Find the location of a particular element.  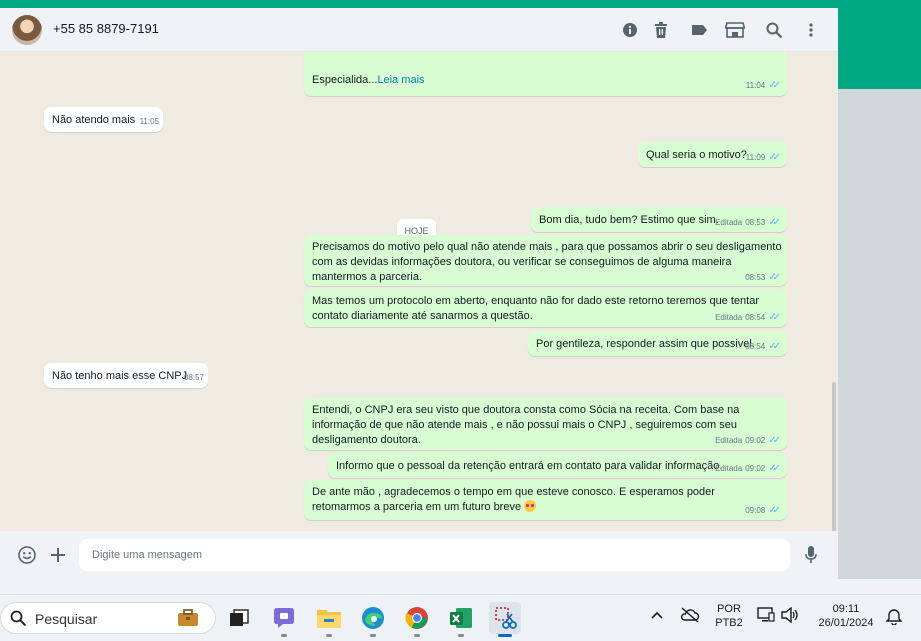

mic-icon is located at coordinates (811, 555).